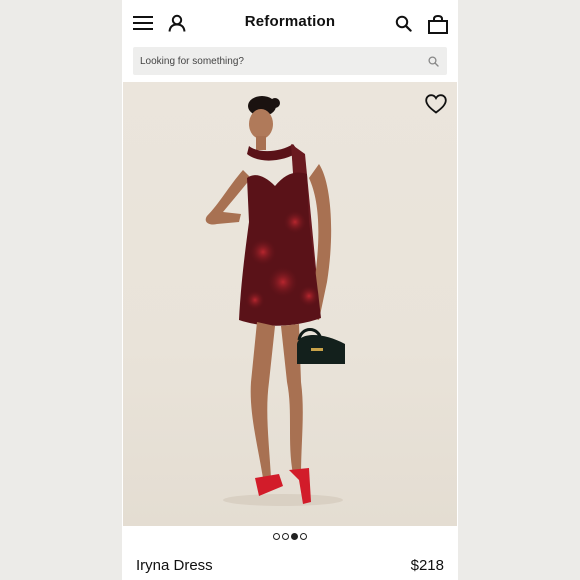 This screenshot has width=580, height=580. What do you see at coordinates (143, 23) in the screenshot?
I see `hamburger-menu-icon` at bounding box center [143, 23].